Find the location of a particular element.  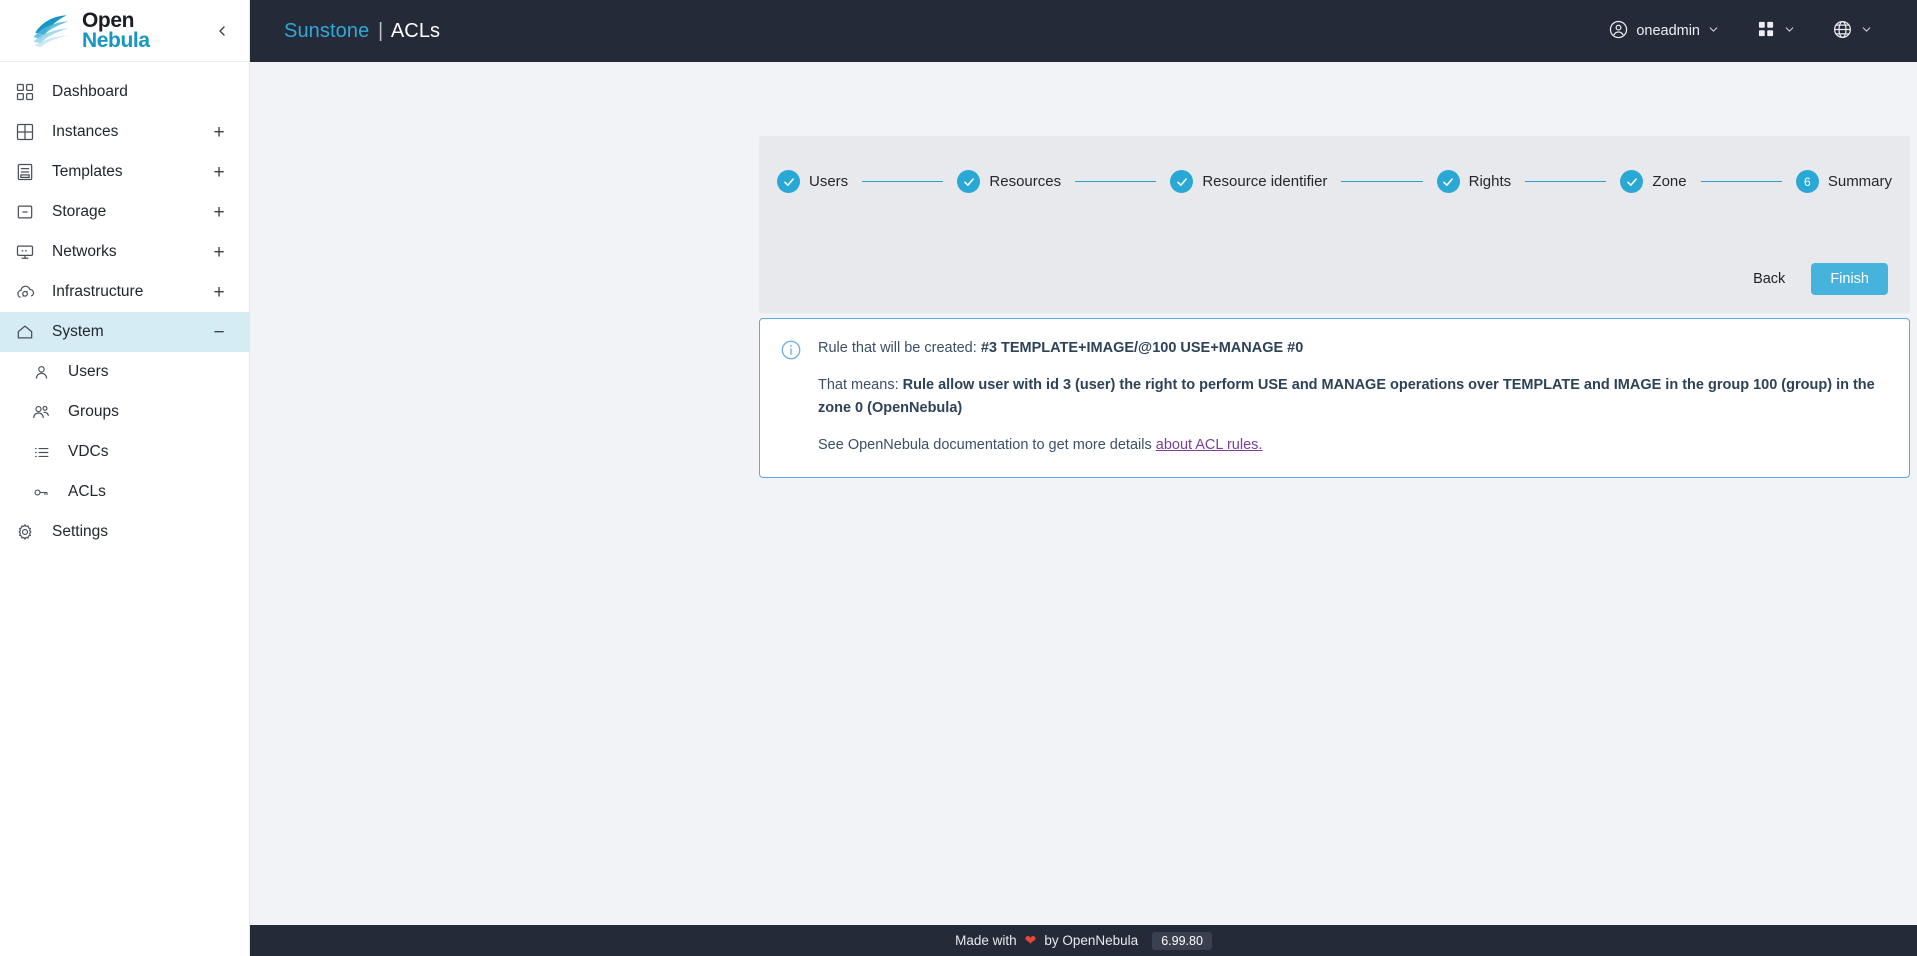

sidebar-item-networks: Networks + is located at coordinates (124, 252).